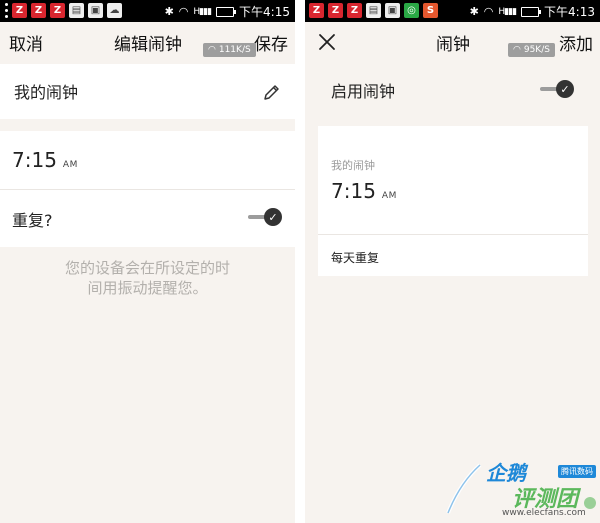 The height and width of the screenshot is (523, 600). I want to click on network-speed-text: 111K/S, so click(234, 50).